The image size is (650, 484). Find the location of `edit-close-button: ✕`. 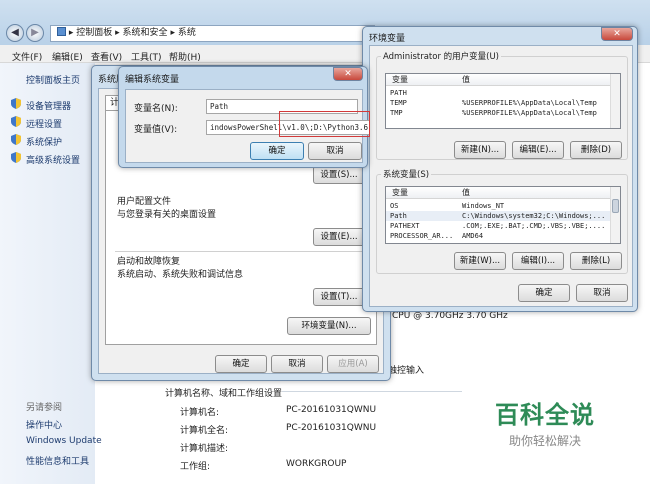

edit-close-button: ✕ is located at coordinates (348, 74).